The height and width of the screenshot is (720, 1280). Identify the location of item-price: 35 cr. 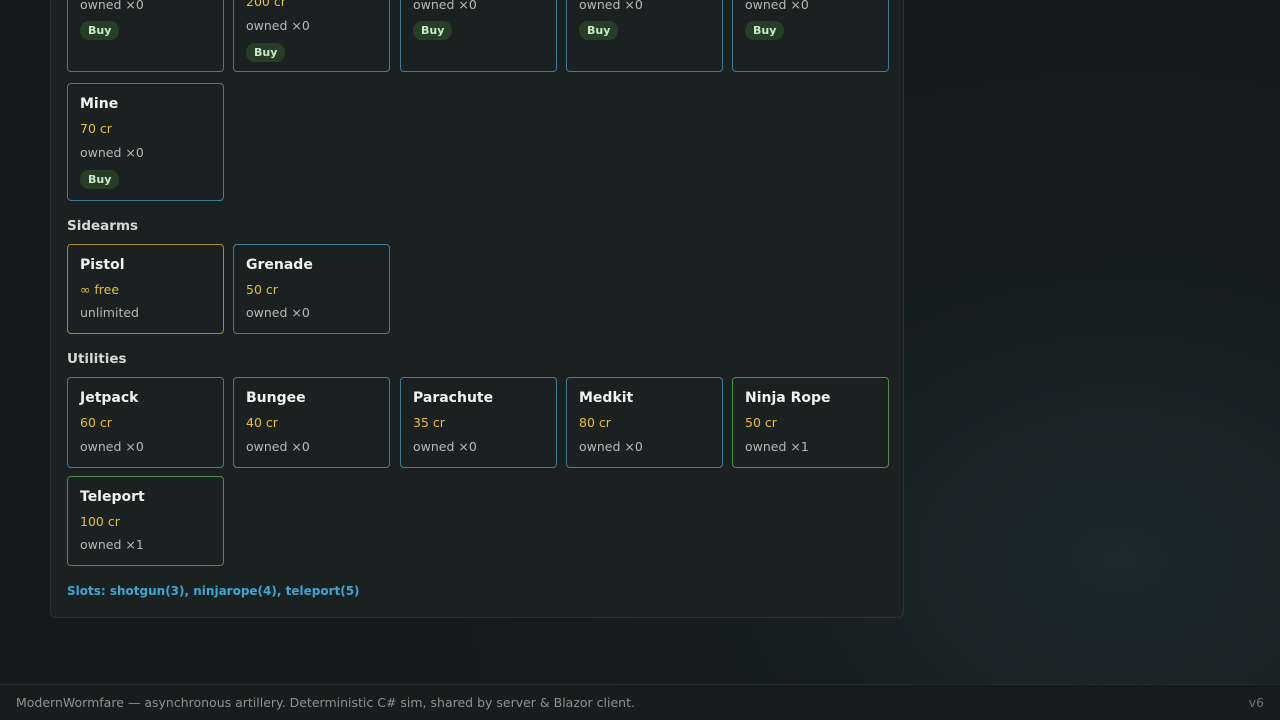
(429, 422).